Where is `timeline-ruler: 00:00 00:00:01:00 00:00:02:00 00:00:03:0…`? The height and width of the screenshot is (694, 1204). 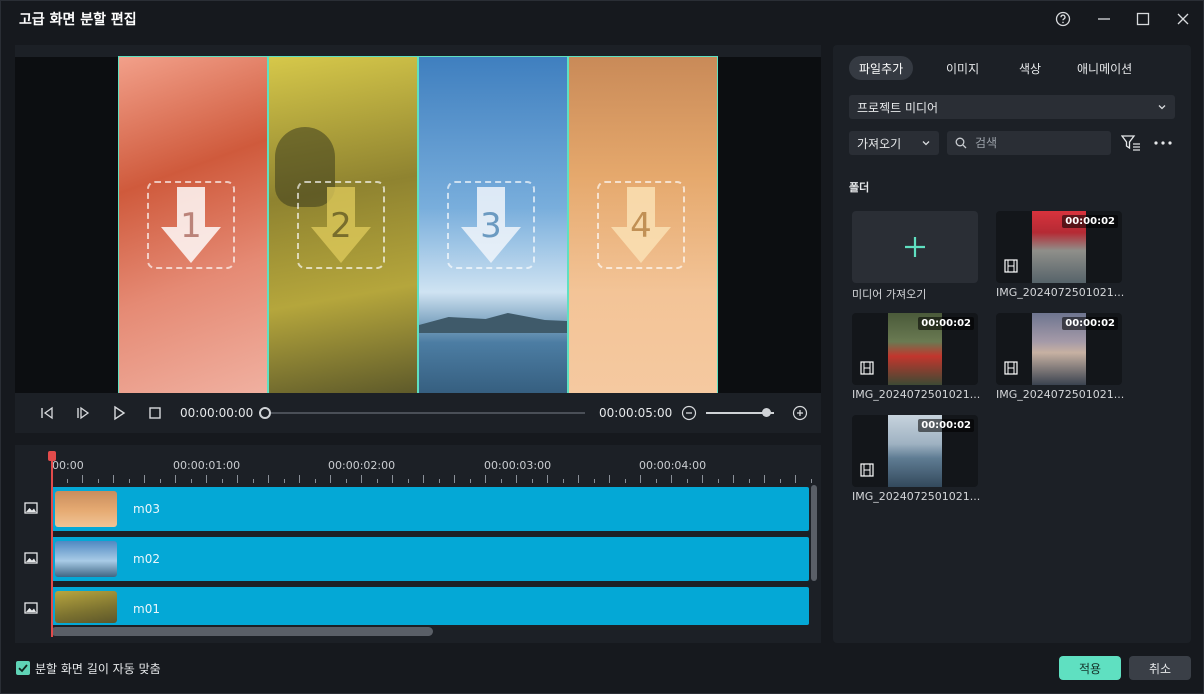
timeline-ruler: 00:00 00:00:01:00 00:00:02:00 00:00:03:0… is located at coordinates (436, 465).